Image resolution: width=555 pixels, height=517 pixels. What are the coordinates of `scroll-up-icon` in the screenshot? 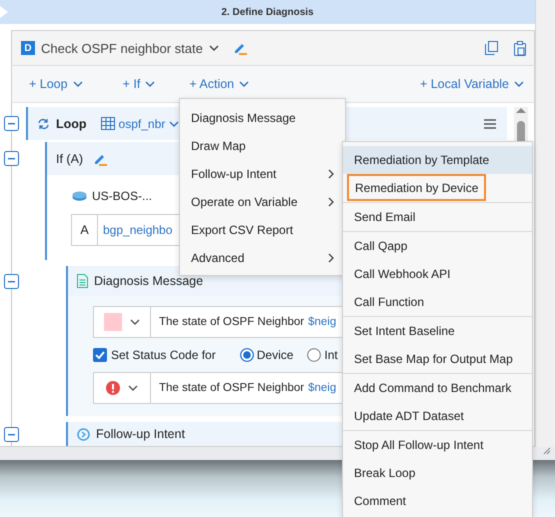 It's located at (521, 110).